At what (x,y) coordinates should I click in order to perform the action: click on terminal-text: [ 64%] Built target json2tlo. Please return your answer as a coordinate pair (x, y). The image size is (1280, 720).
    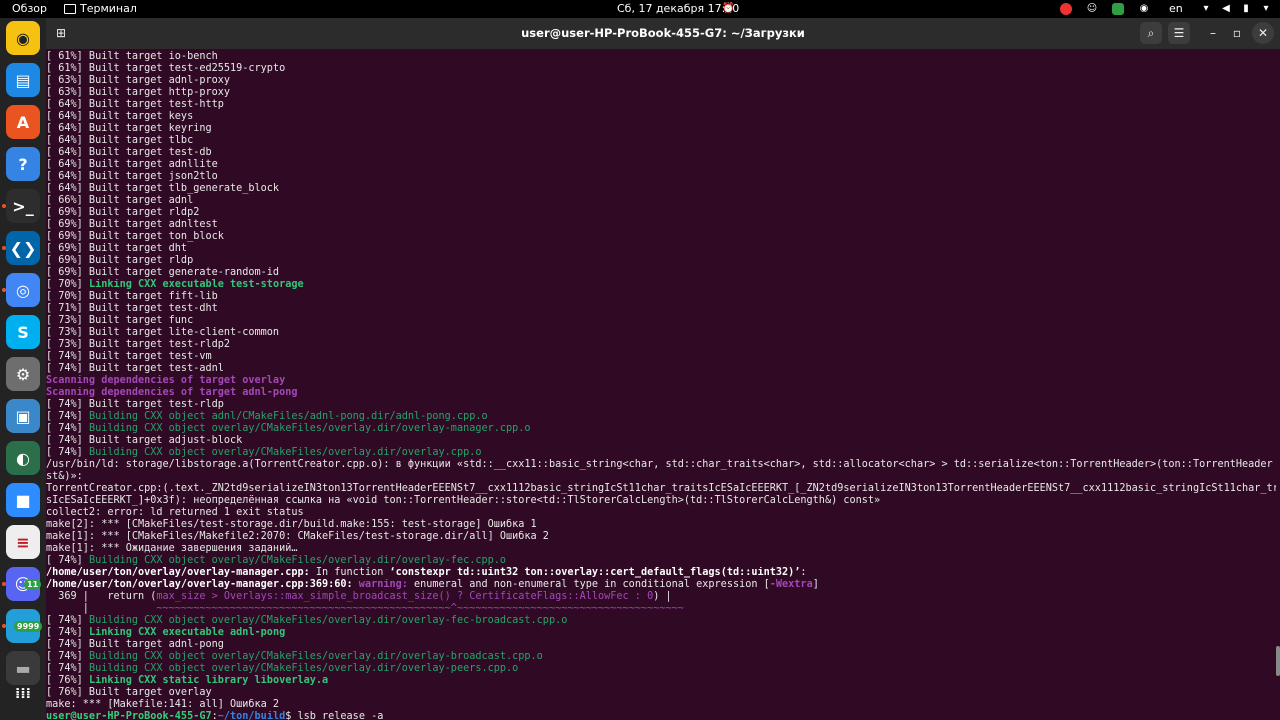
    Looking at the image, I should click on (132, 176).